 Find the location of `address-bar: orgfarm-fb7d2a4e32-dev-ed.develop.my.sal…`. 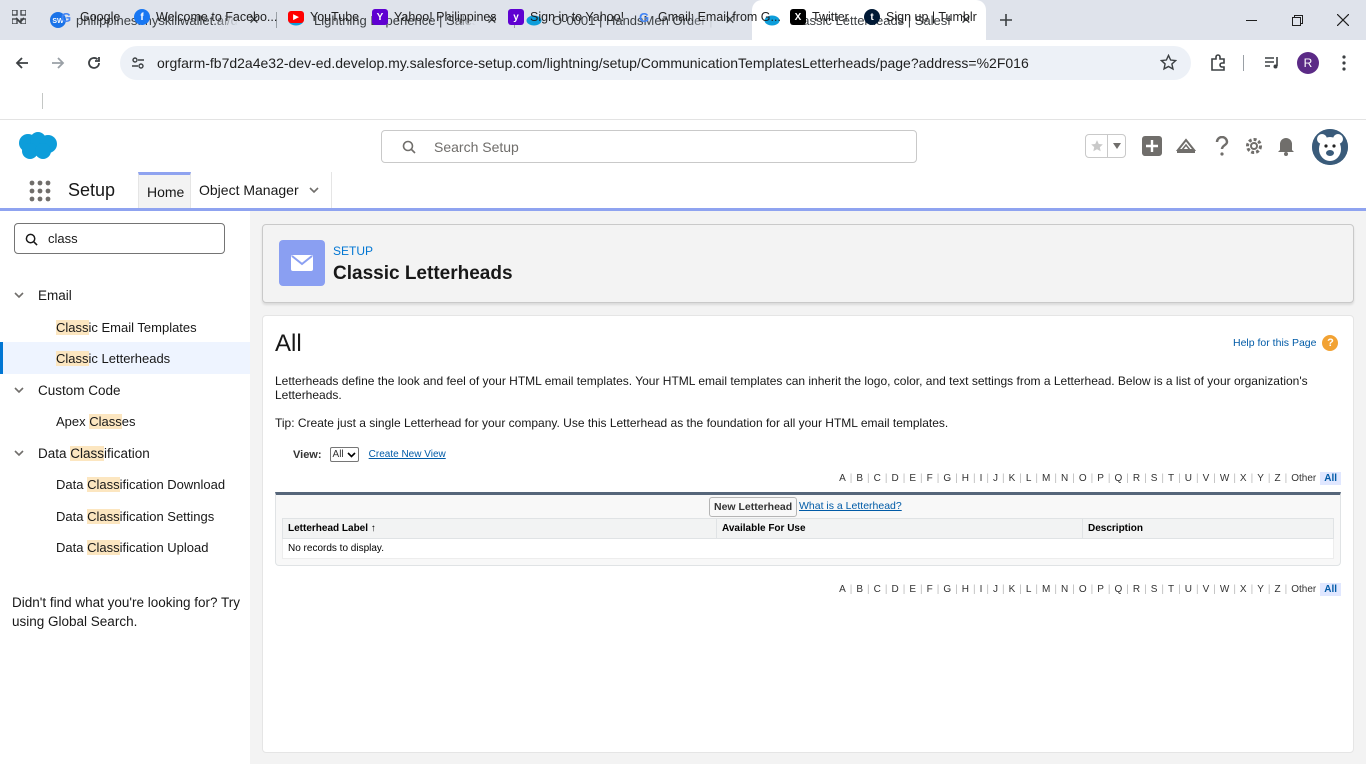

address-bar: orgfarm-fb7d2a4e32-dev-ed.develop.my.sal… is located at coordinates (655, 63).